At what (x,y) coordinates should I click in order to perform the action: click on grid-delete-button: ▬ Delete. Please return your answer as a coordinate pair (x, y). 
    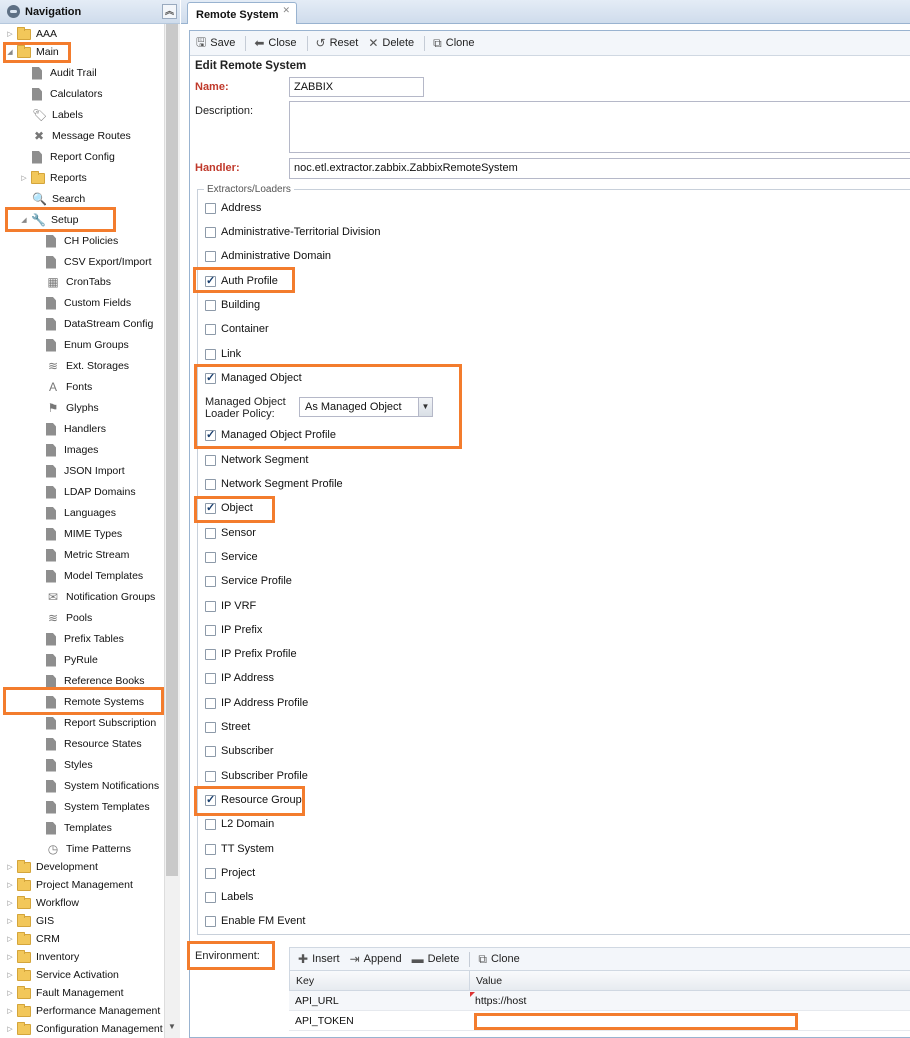
    Looking at the image, I should click on (436, 959).